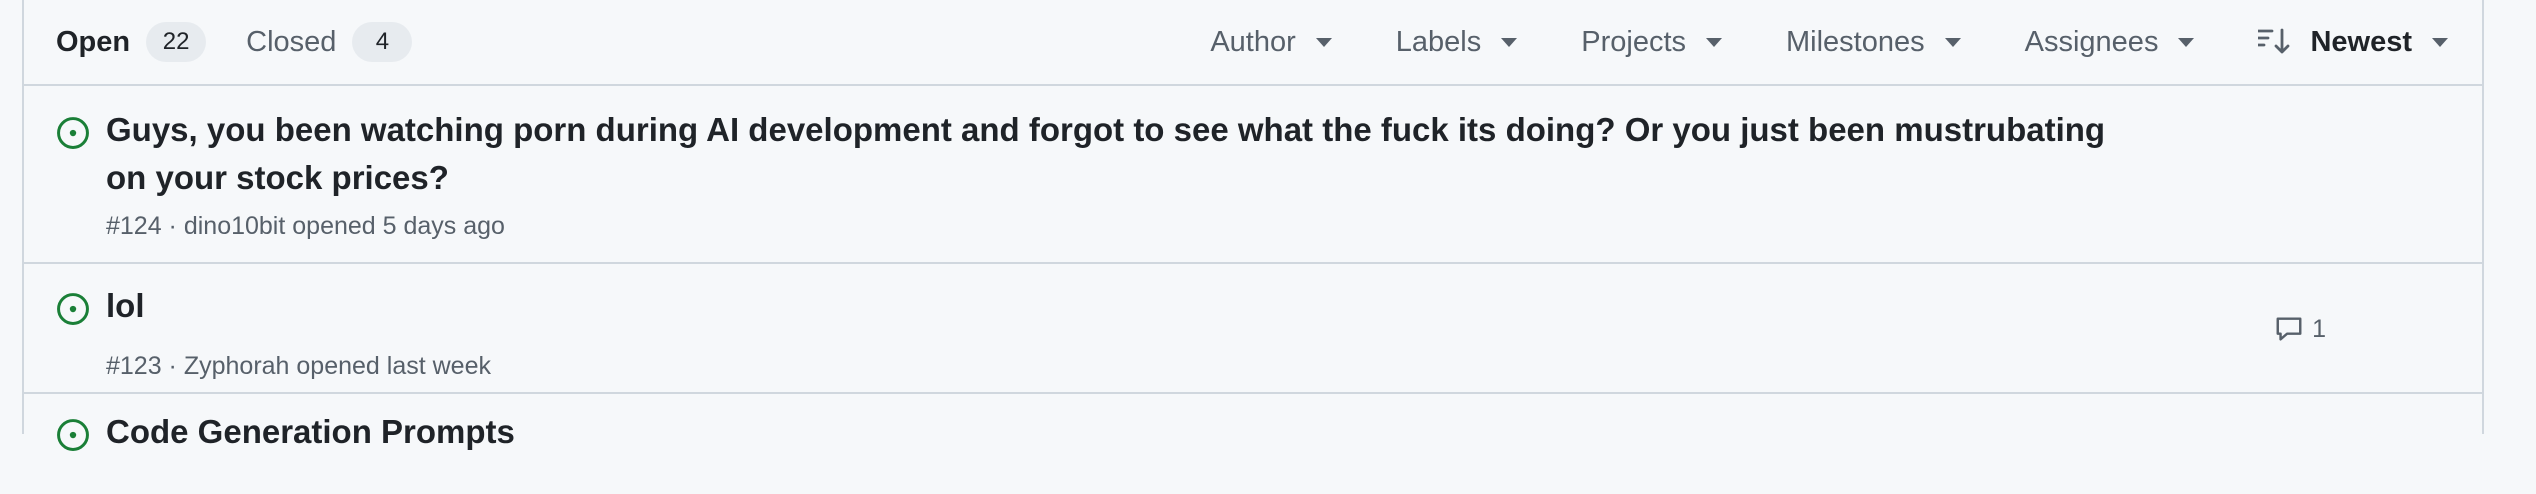 This screenshot has width=2536, height=494. I want to click on author-filter: Author, so click(1271, 42).